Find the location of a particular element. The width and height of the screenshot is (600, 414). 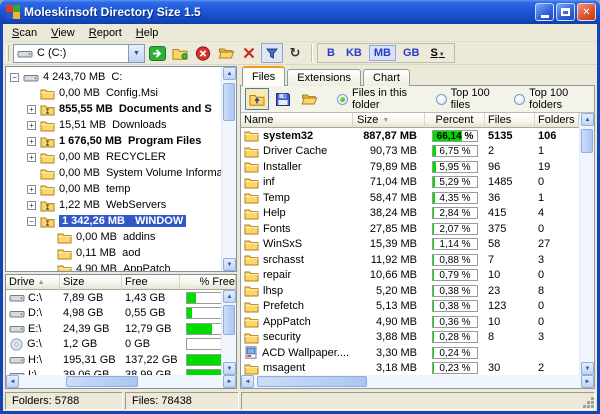

file-row: Fonts 27,85 MB 2,07 % 375 0 is located at coordinates (417, 229).